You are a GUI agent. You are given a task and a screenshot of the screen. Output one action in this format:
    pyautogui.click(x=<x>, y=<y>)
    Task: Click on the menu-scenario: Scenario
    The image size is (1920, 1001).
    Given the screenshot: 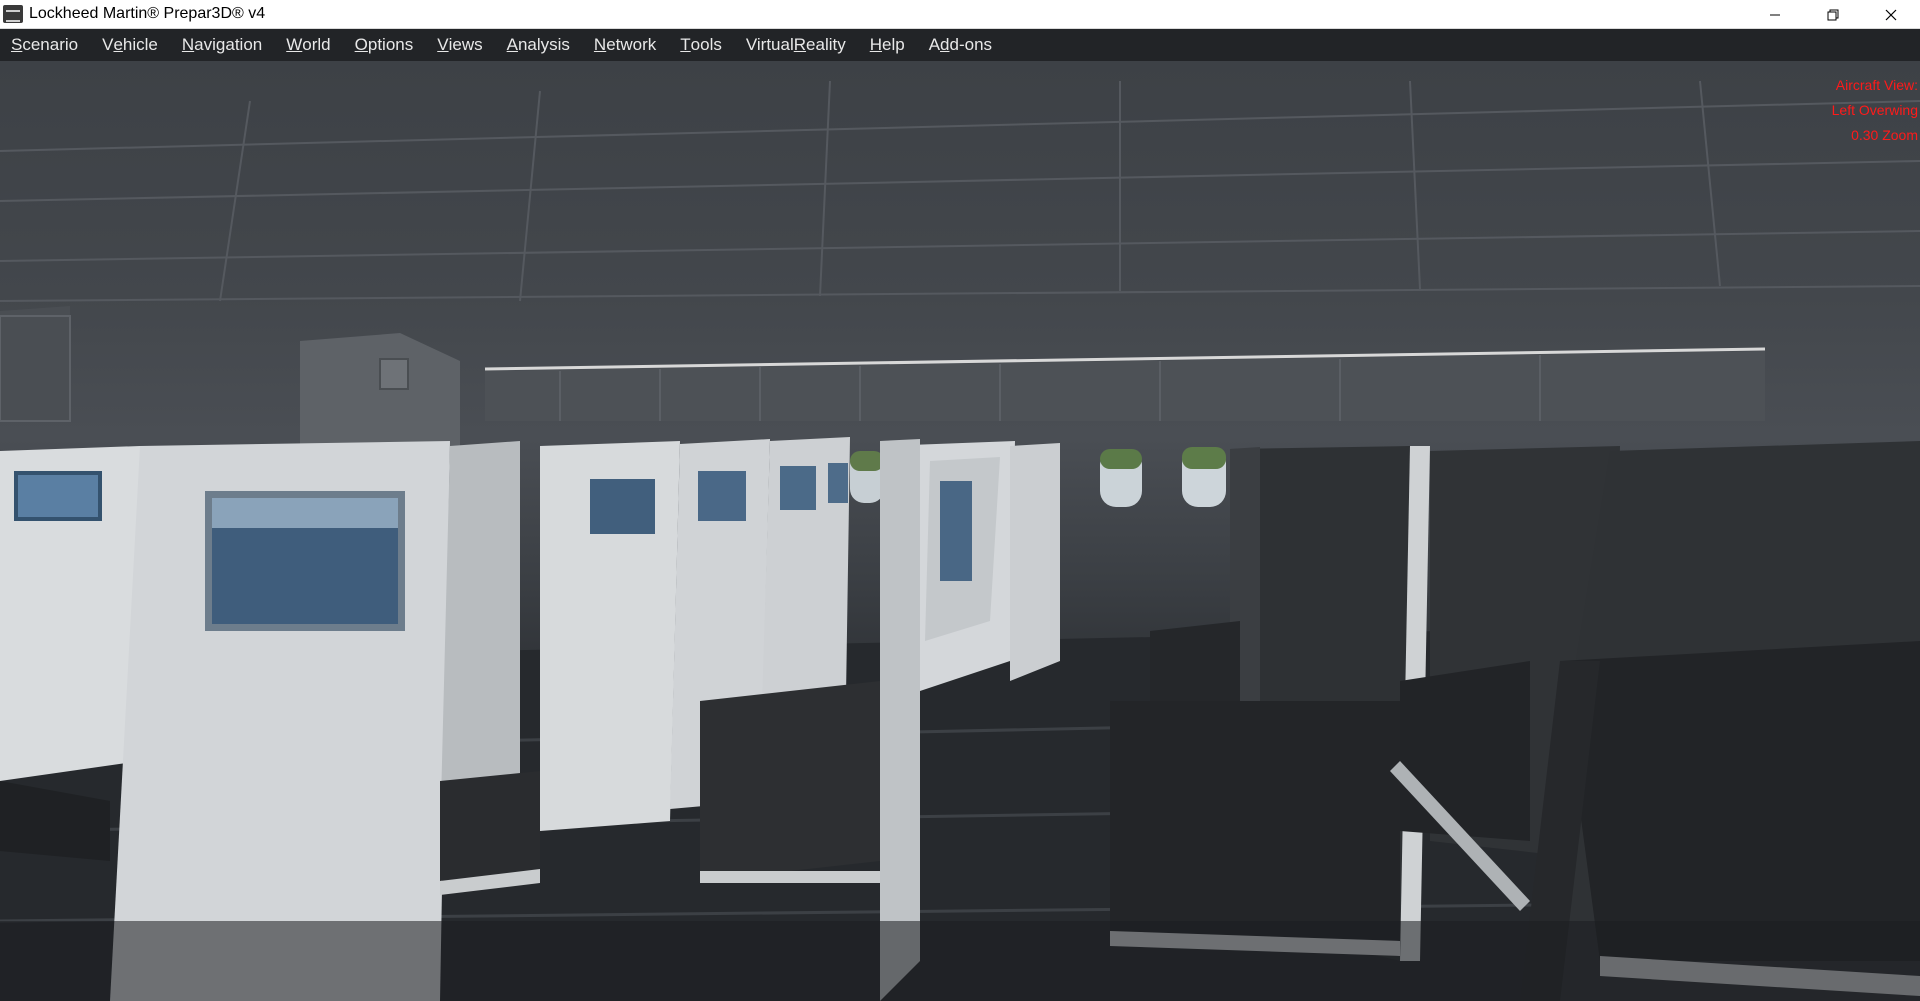 What is the action you would take?
    pyautogui.click(x=45, y=45)
    